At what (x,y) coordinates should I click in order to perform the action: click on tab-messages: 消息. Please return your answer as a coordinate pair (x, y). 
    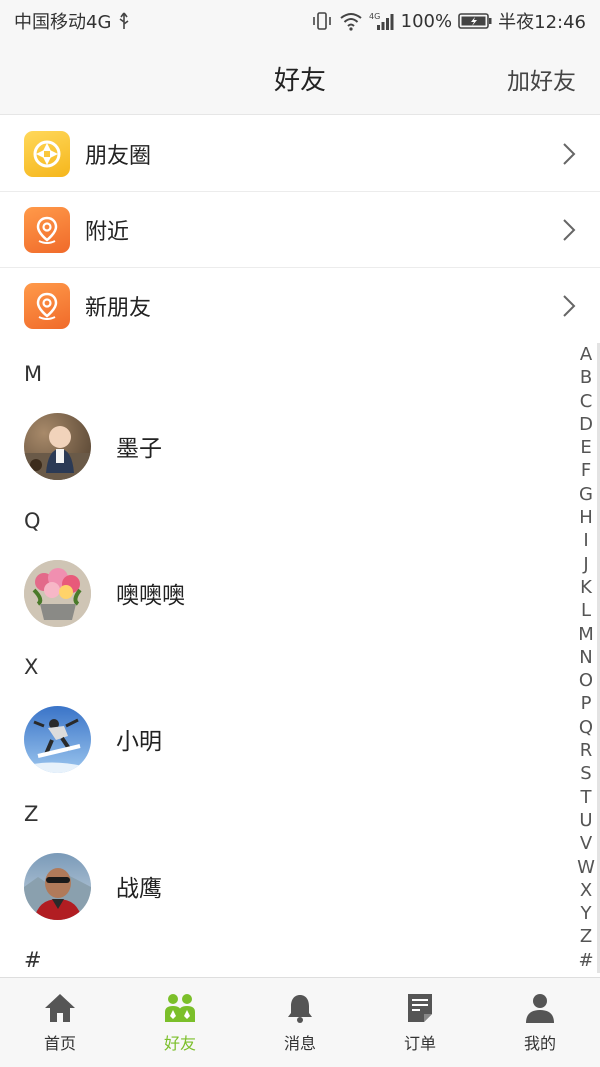
    Looking at the image, I should click on (300, 1022).